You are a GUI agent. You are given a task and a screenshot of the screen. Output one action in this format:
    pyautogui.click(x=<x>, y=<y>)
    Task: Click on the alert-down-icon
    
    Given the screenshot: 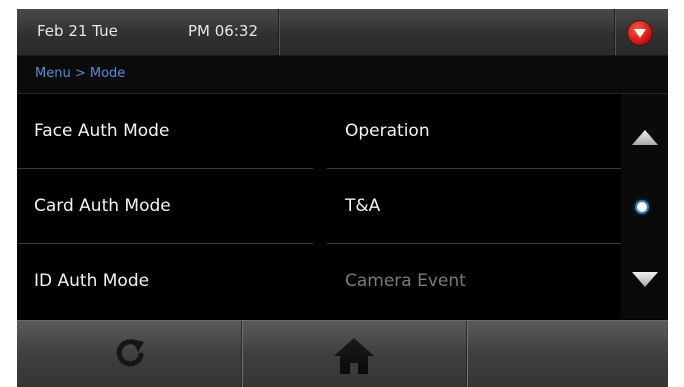 What is the action you would take?
    pyautogui.click(x=640, y=33)
    